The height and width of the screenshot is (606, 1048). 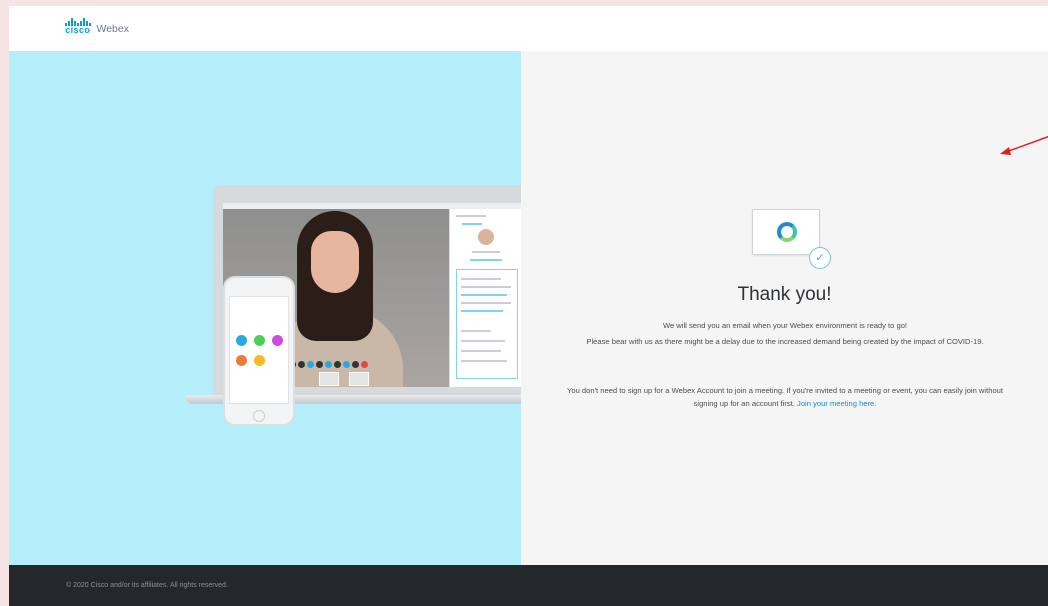 What do you see at coordinates (528, 28) in the screenshot?
I see `header: cisco Webex` at bounding box center [528, 28].